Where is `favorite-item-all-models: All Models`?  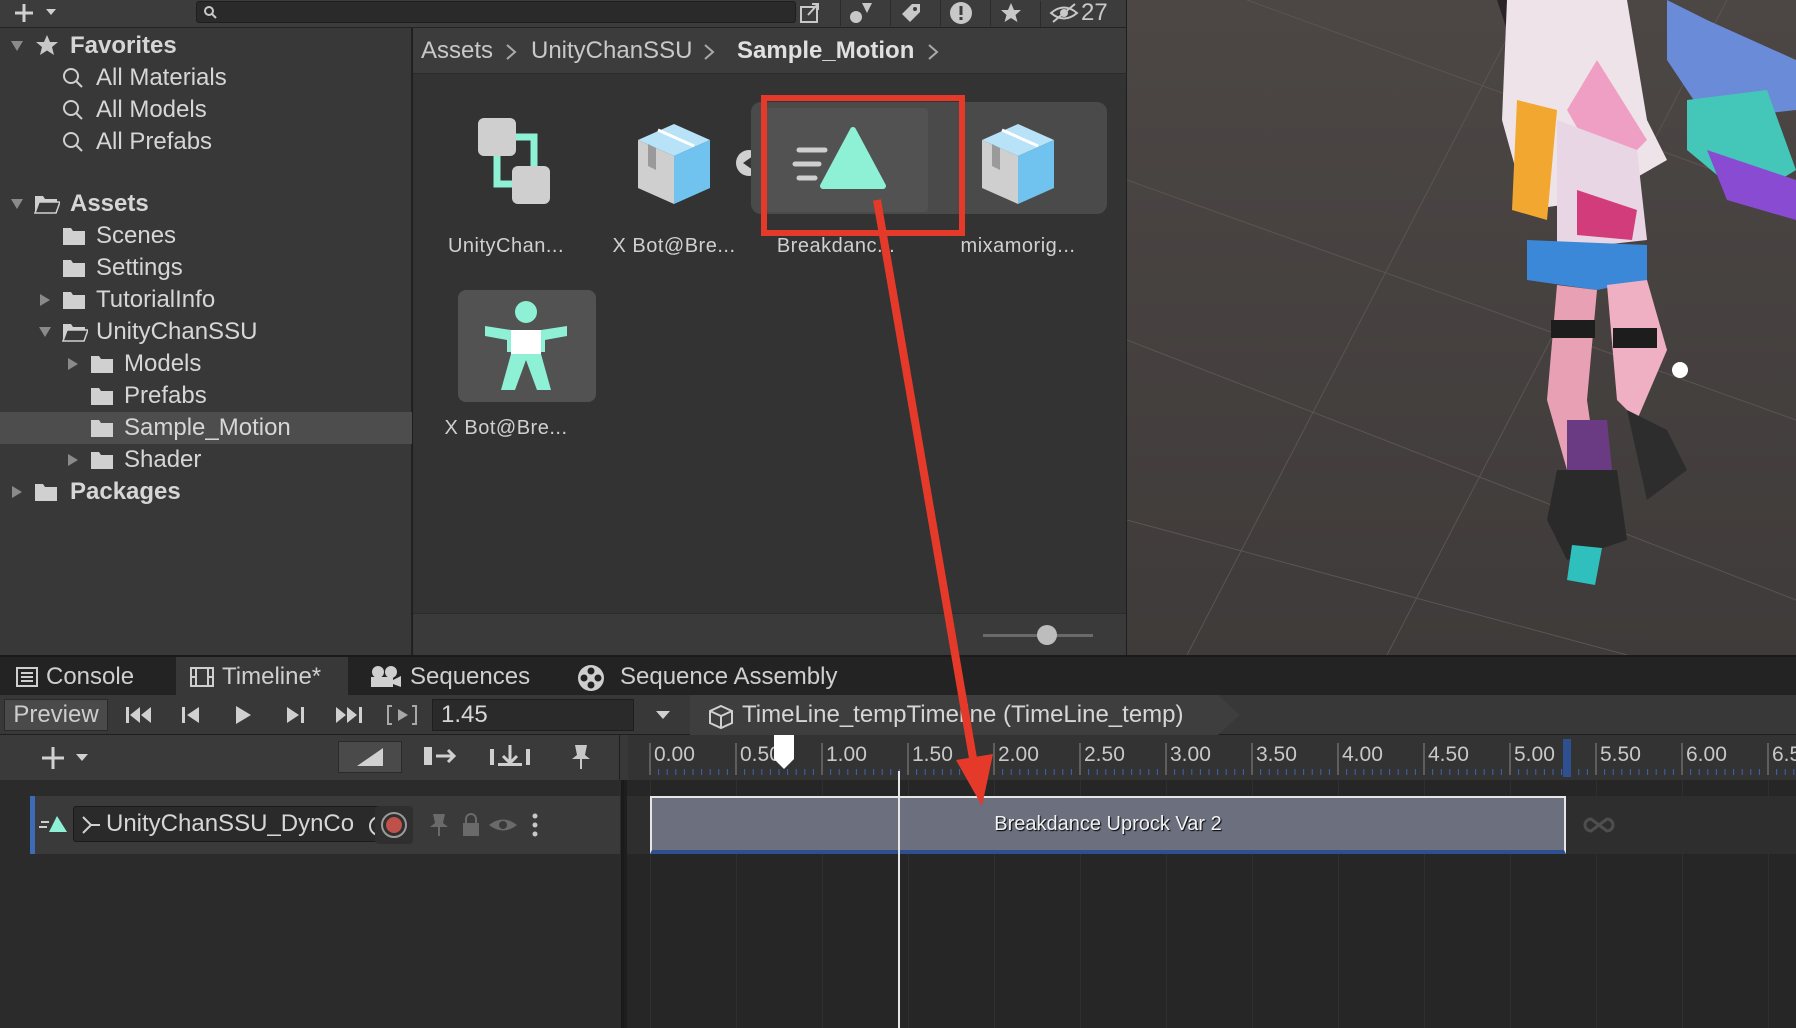
favorite-item-all-models: All Models is located at coordinates (206, 110).